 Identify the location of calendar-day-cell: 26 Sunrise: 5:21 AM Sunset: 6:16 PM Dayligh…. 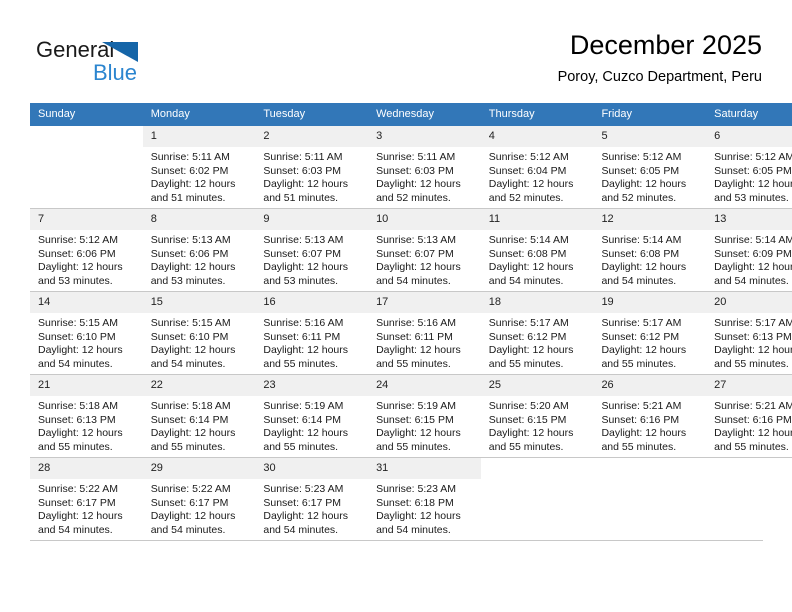
(650, 416).